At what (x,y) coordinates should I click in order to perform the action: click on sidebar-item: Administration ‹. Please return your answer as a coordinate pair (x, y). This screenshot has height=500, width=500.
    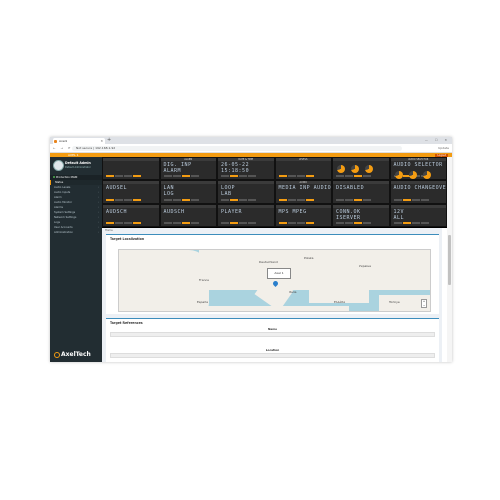
    Looking at the image, I should click on (76, 232).